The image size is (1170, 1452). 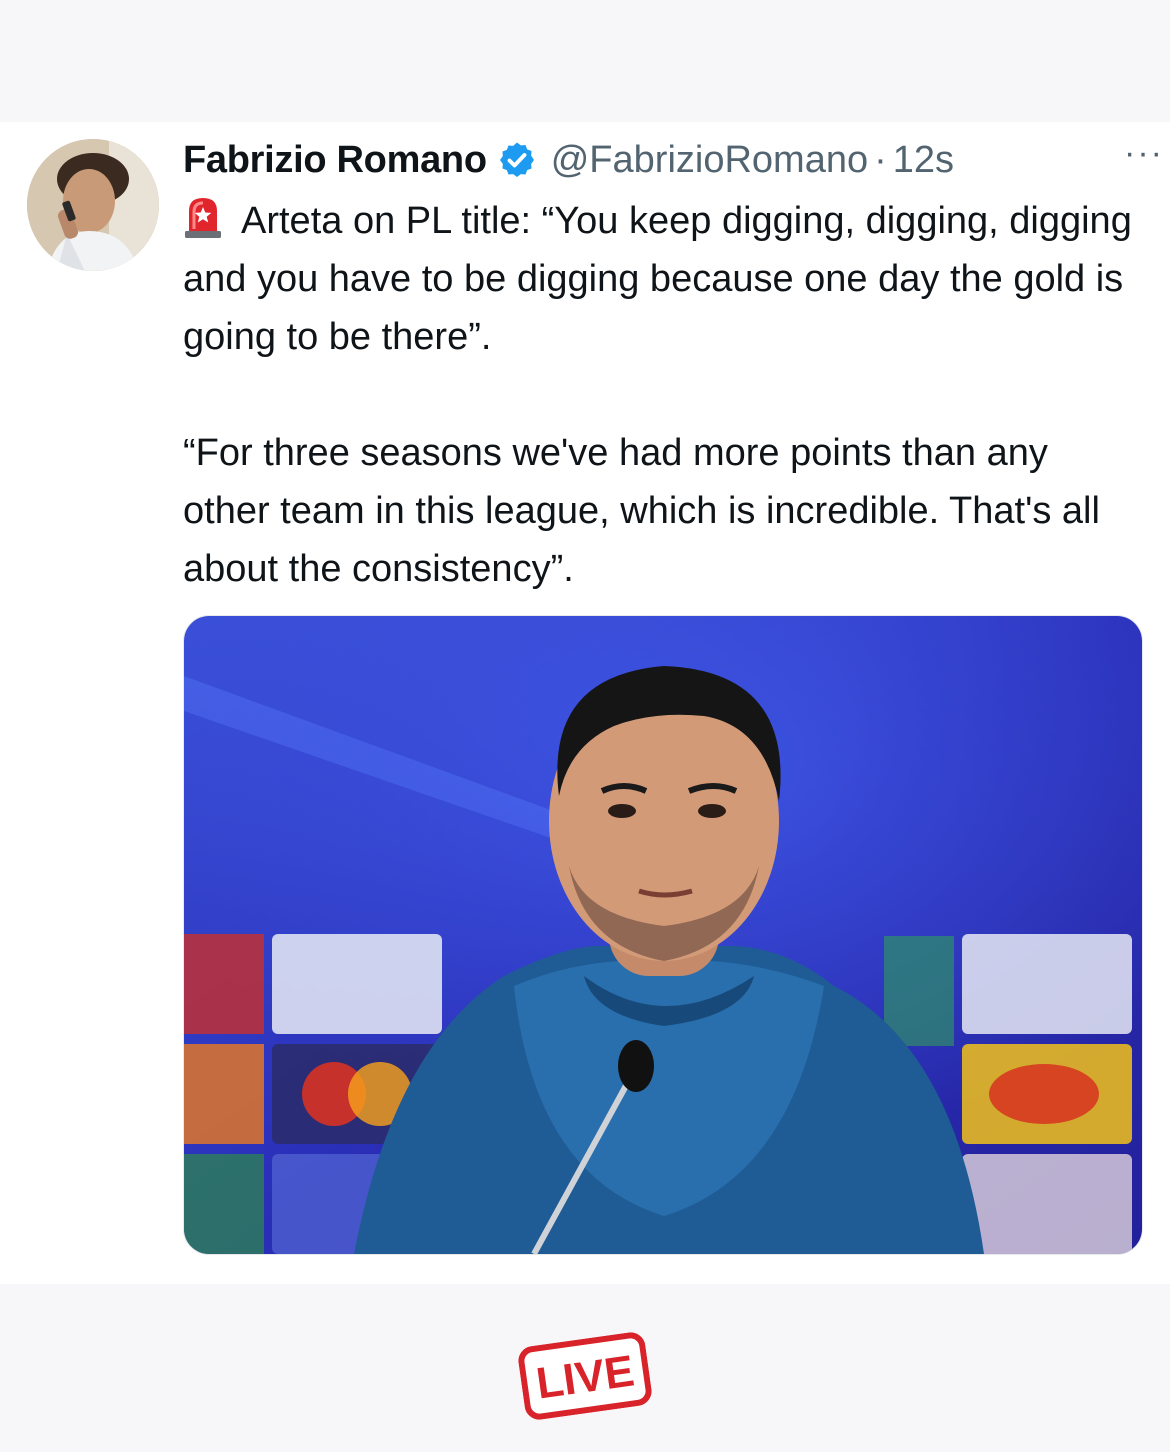 I want to click on tweet-timestamp: 12s, so click(x=923, y=160).